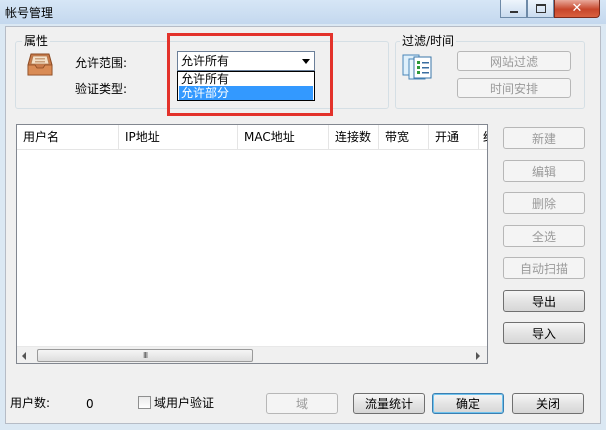 The width and height of the screenshot is (606, 430). I want to click on scroll-grip: III, so click(145, 355).